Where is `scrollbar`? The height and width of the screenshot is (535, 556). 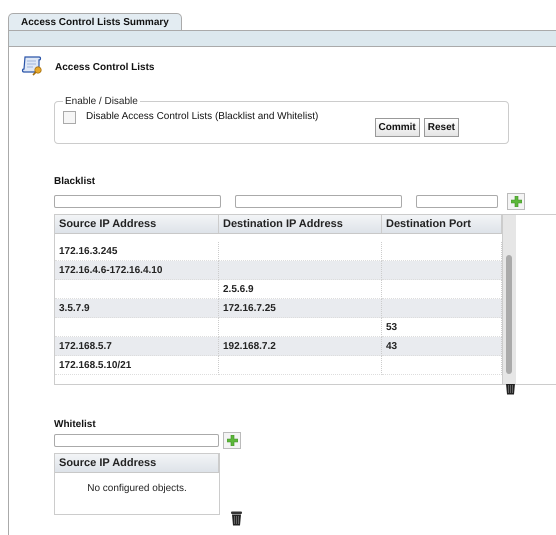 scrollbar is located at coordinates (509, 299).